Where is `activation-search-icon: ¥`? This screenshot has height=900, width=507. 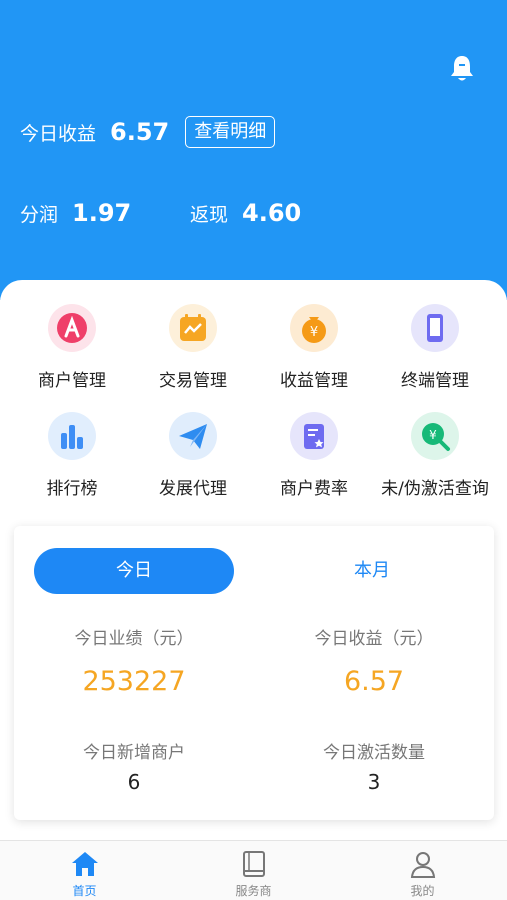
activation-search-icon: ¥ is located at coordinates (435, 436).